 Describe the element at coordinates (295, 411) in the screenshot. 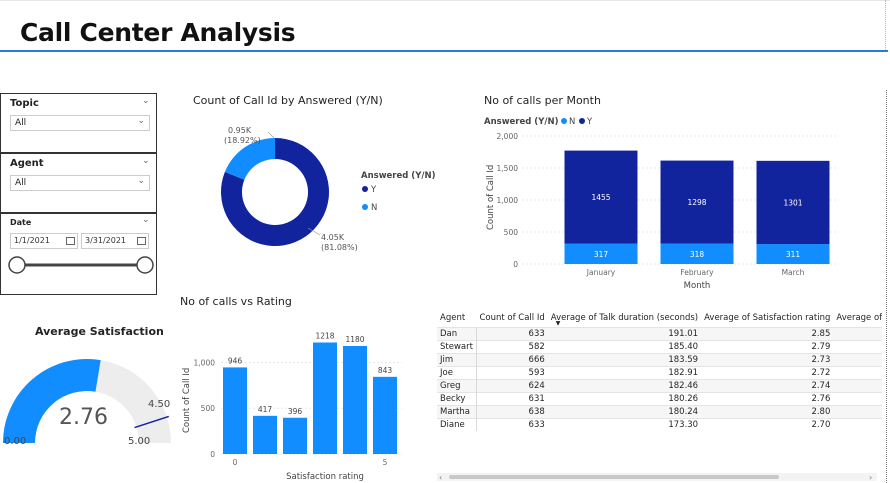

I see `data-label: 396` at that location.